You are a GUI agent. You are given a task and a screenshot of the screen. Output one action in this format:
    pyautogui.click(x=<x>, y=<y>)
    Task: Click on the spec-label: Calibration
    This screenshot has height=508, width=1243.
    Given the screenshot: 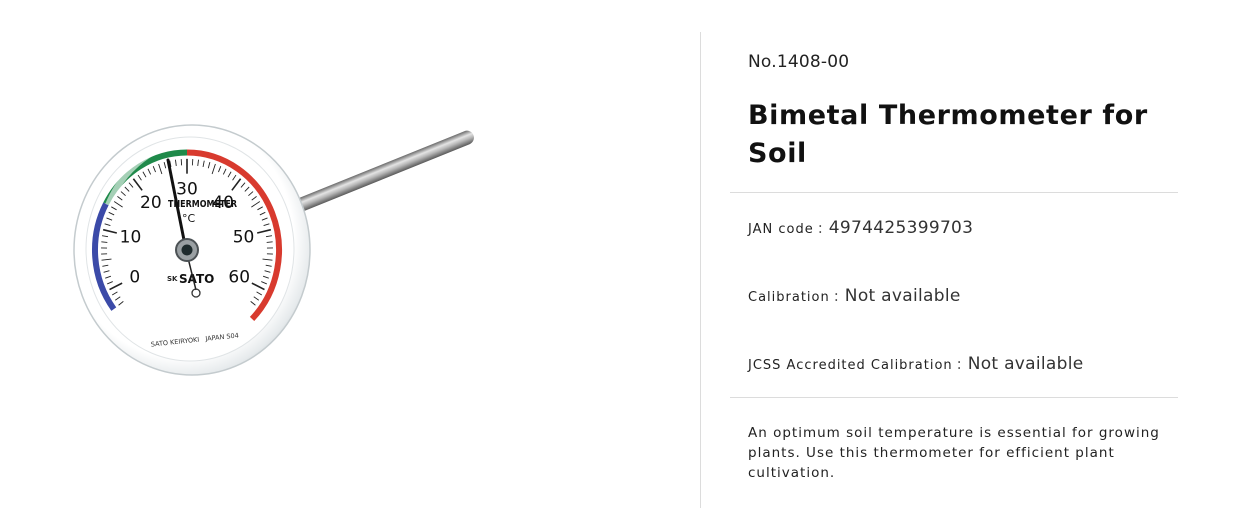 What is the action you would take?
    pyautogui.click(x=789, y=297)
    